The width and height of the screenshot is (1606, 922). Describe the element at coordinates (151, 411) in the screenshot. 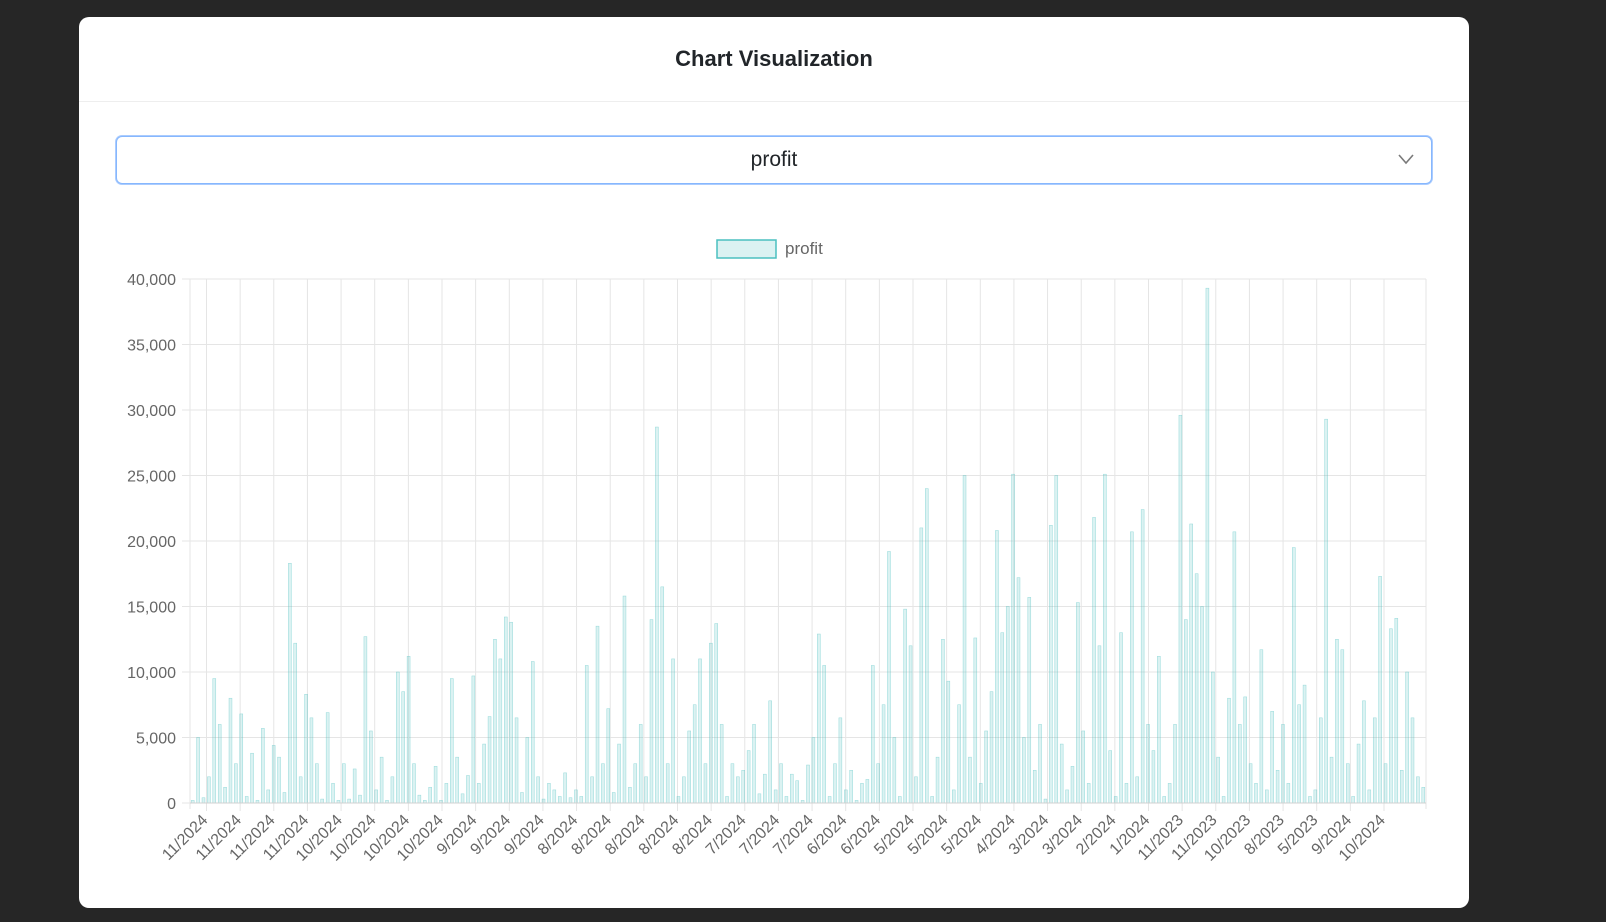

I see `y-tick-label: 30,000` at that location.